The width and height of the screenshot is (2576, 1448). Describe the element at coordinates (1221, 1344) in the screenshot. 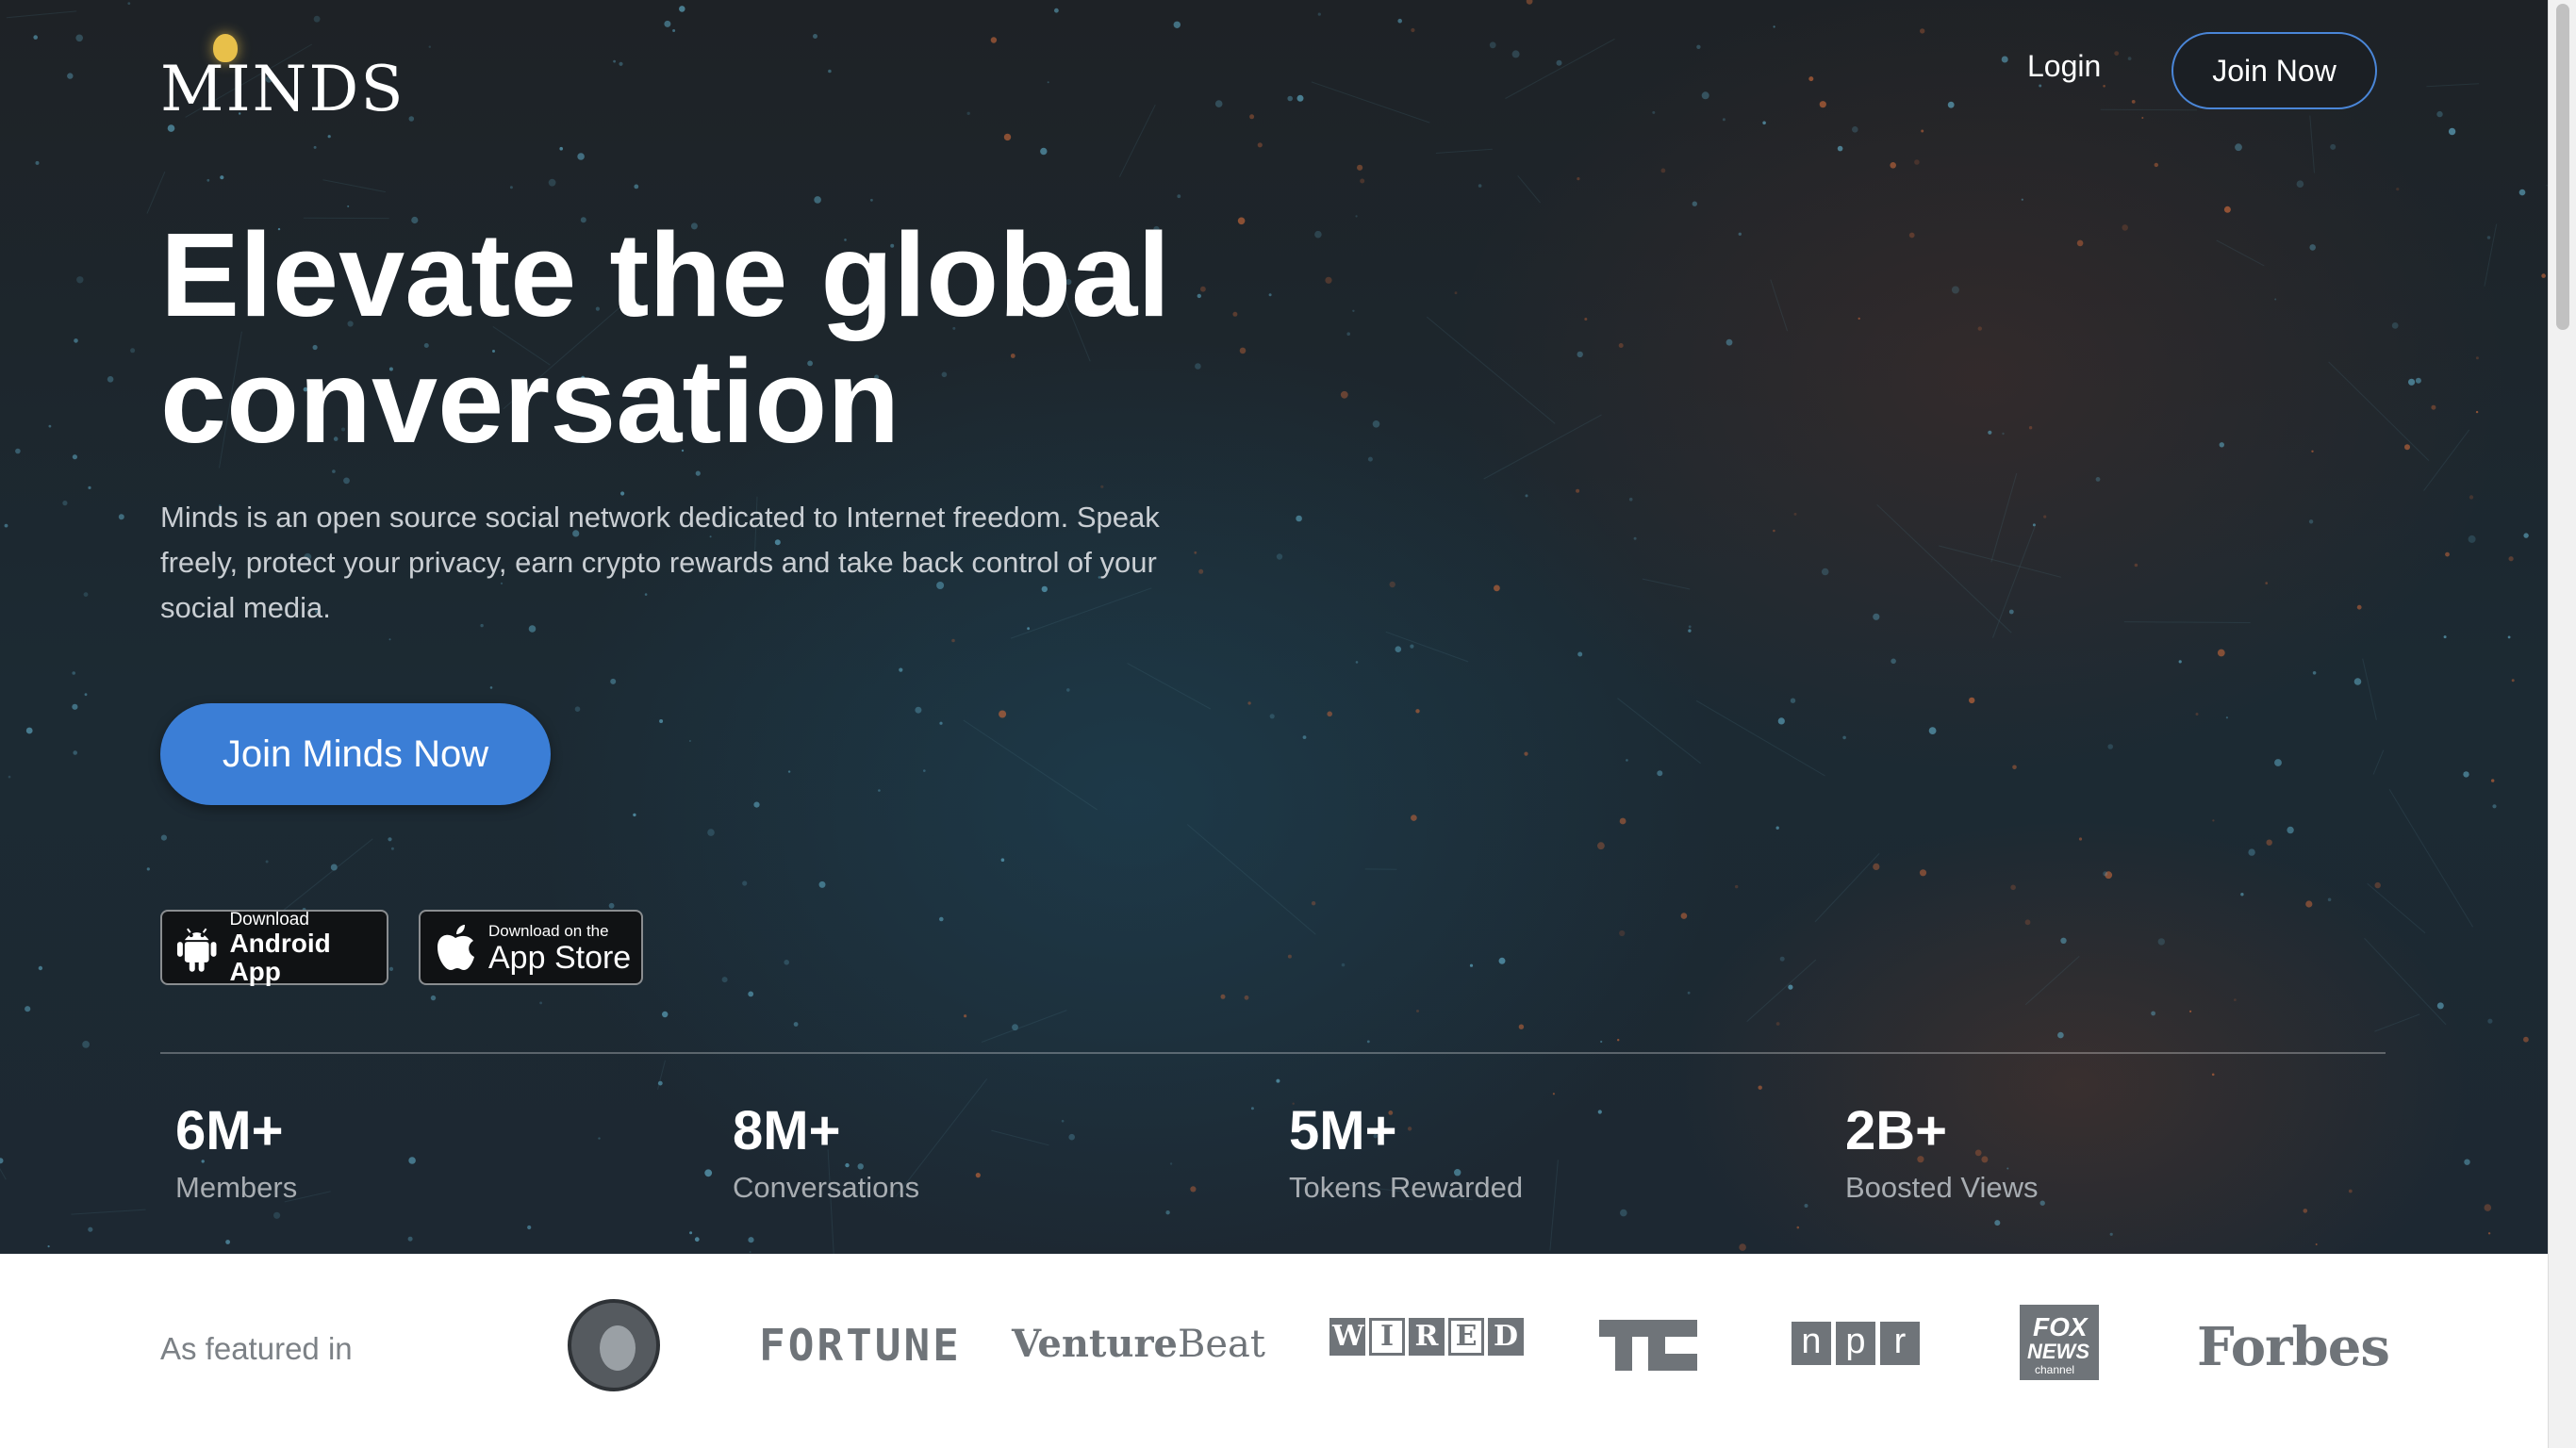

I see `venturebeat-logo-part2: Beat` at that location.